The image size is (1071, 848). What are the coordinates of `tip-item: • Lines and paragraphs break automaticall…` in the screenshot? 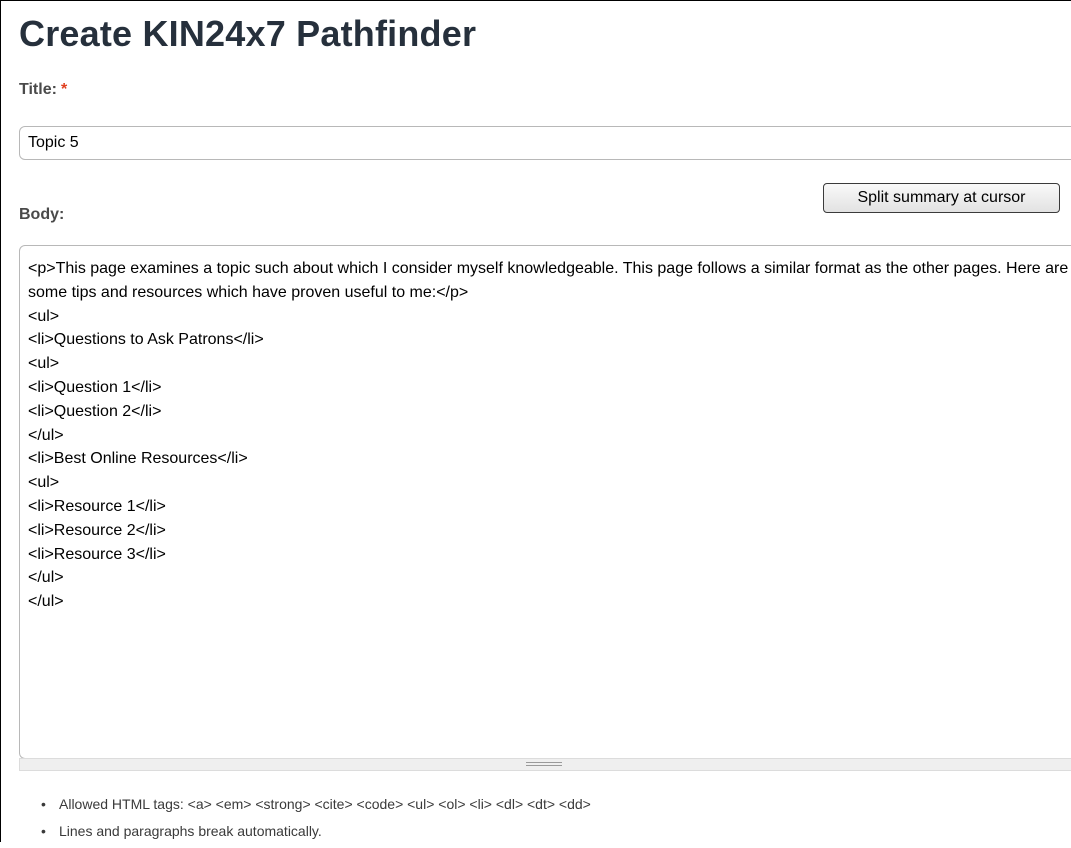 It's located at (316, 834).